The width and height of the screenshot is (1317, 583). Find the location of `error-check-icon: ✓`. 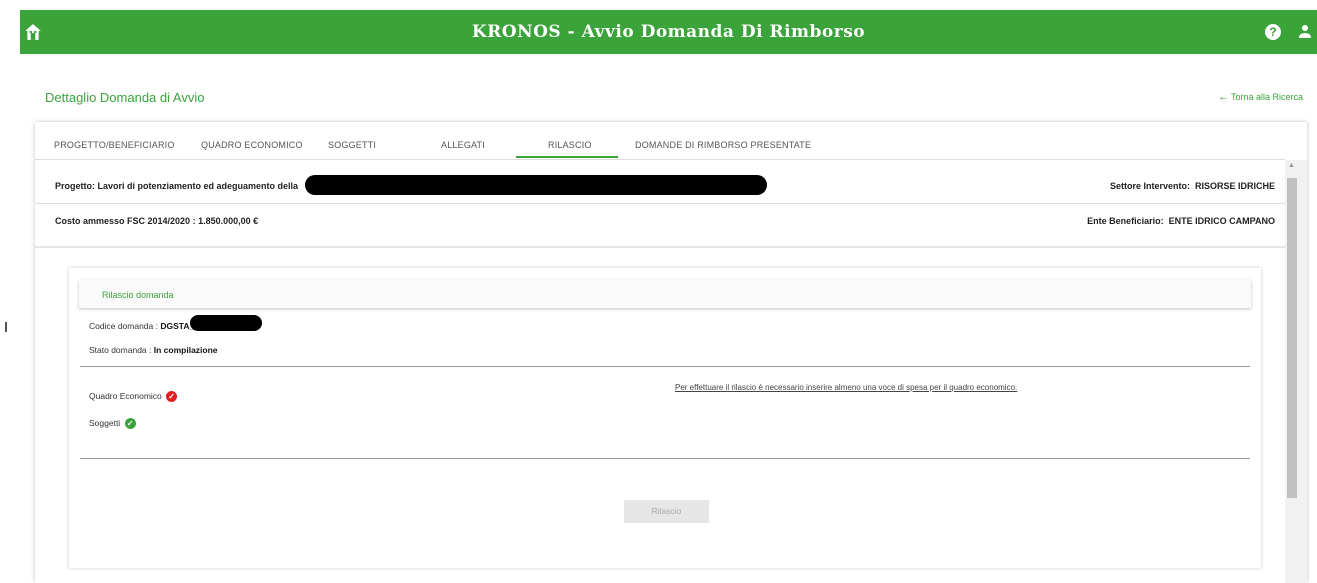

error-check-icon: ✓ is located at coordinates (172, 397).